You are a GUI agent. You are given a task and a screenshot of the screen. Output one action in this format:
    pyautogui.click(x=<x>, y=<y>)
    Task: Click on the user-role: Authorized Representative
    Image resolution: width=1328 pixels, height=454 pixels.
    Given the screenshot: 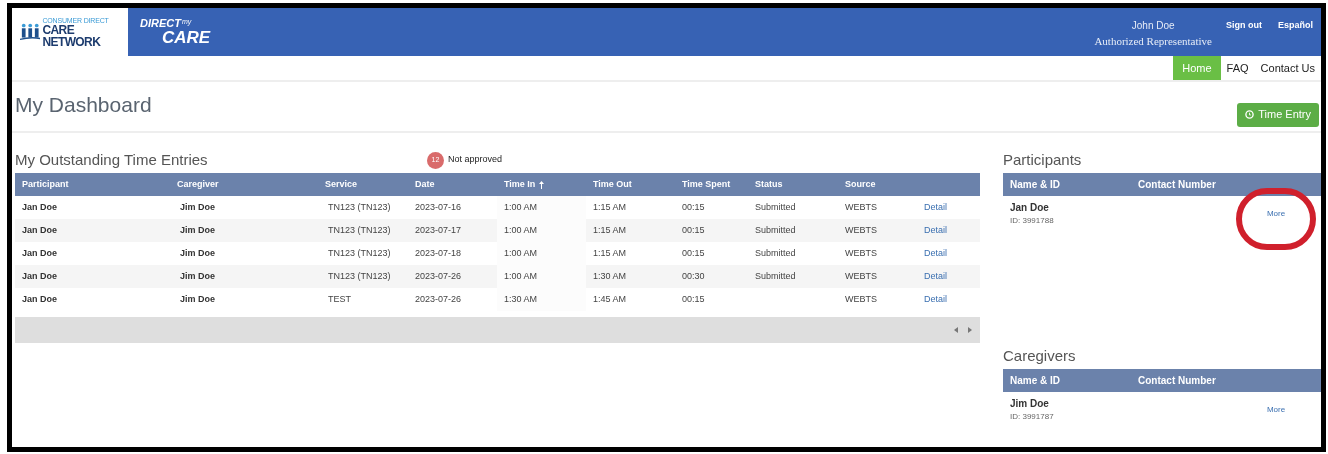 What is the action you would take?
    pyautogui.click(x=1153, y=41)
    